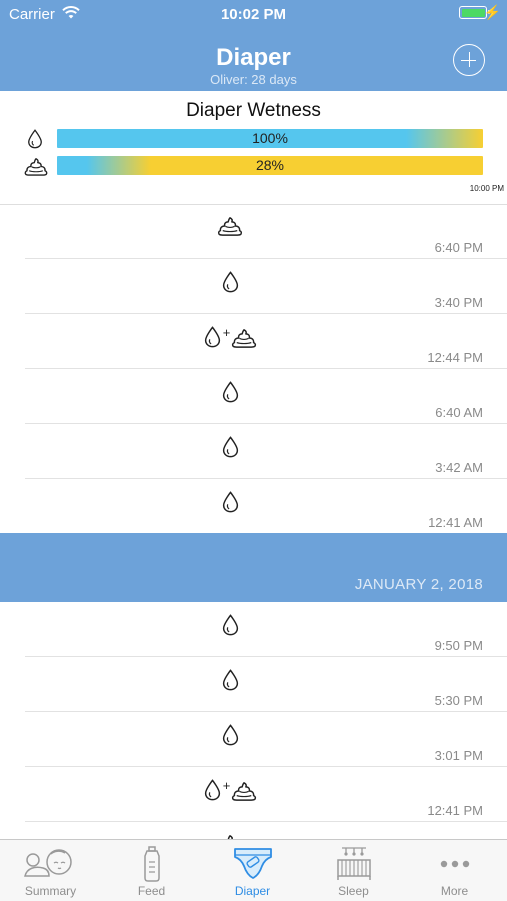 The width and height of the screenshot is (507, 901). I want to click on status-bar: Carrier 10:02 PM ⚡, so click(253, 14).